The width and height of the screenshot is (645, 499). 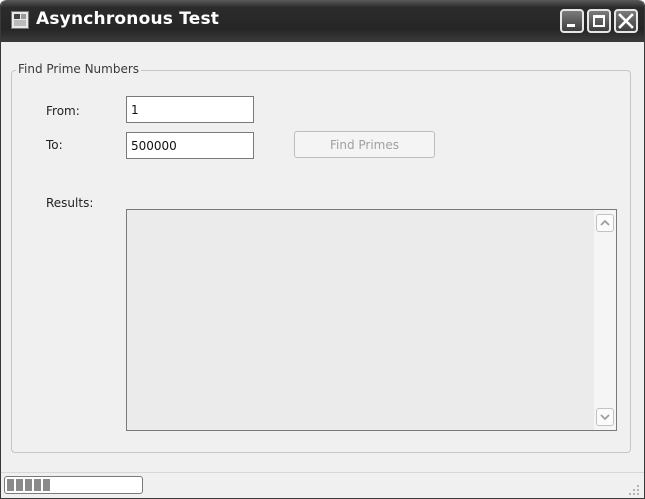 I want to click on title-bar: Asynchronous Test, so click(x=322, y=21).